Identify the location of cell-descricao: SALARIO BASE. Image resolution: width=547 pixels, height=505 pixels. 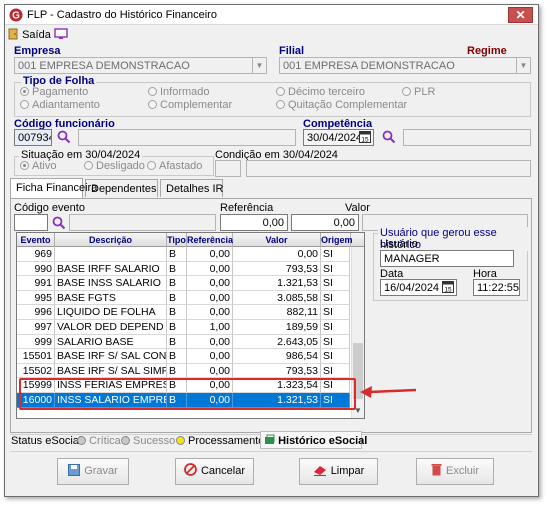
(111, 342).